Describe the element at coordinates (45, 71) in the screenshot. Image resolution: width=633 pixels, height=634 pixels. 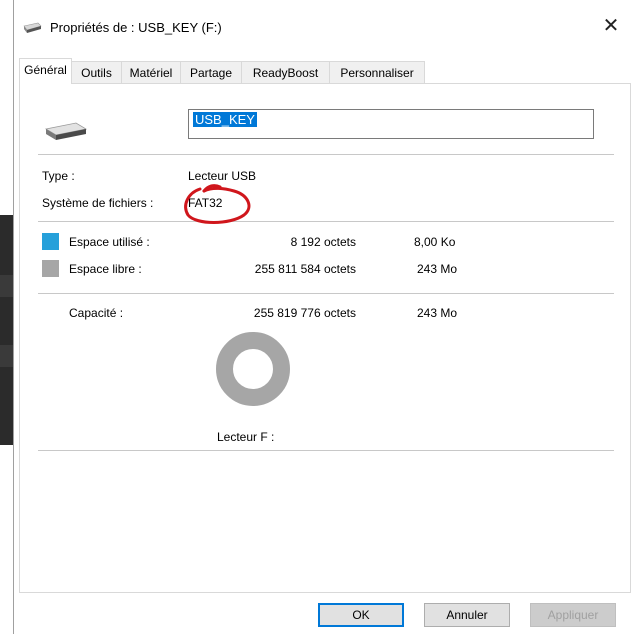
I see `tab-general: Général` at that location.